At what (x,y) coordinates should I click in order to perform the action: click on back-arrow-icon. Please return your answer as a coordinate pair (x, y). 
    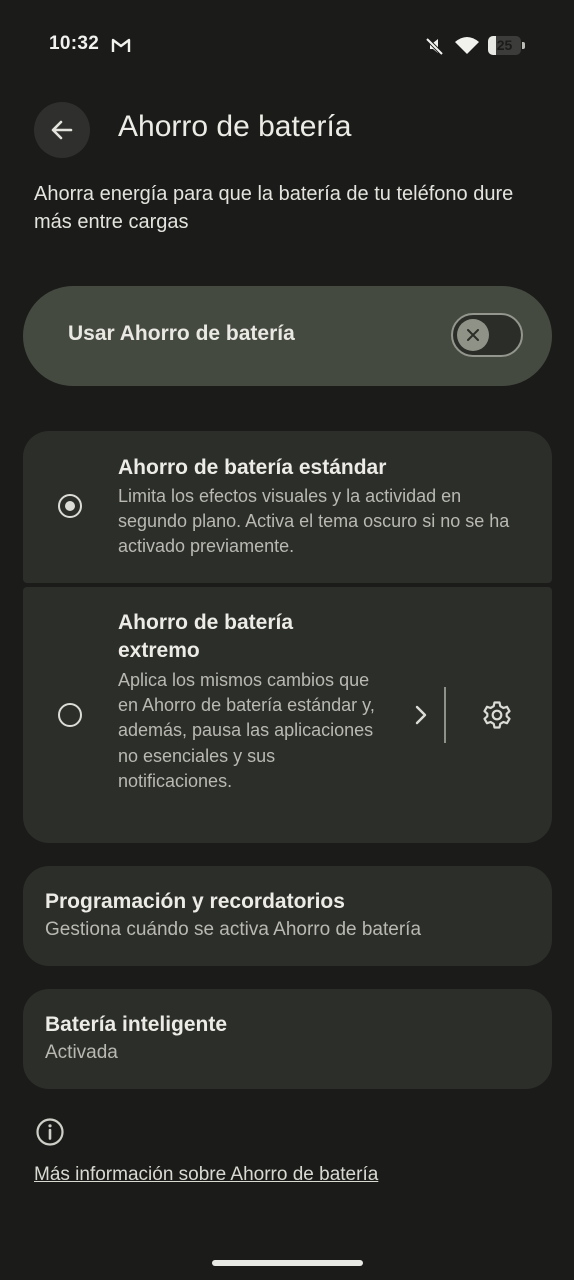
    Looking at the image, I should click on (62, 130).